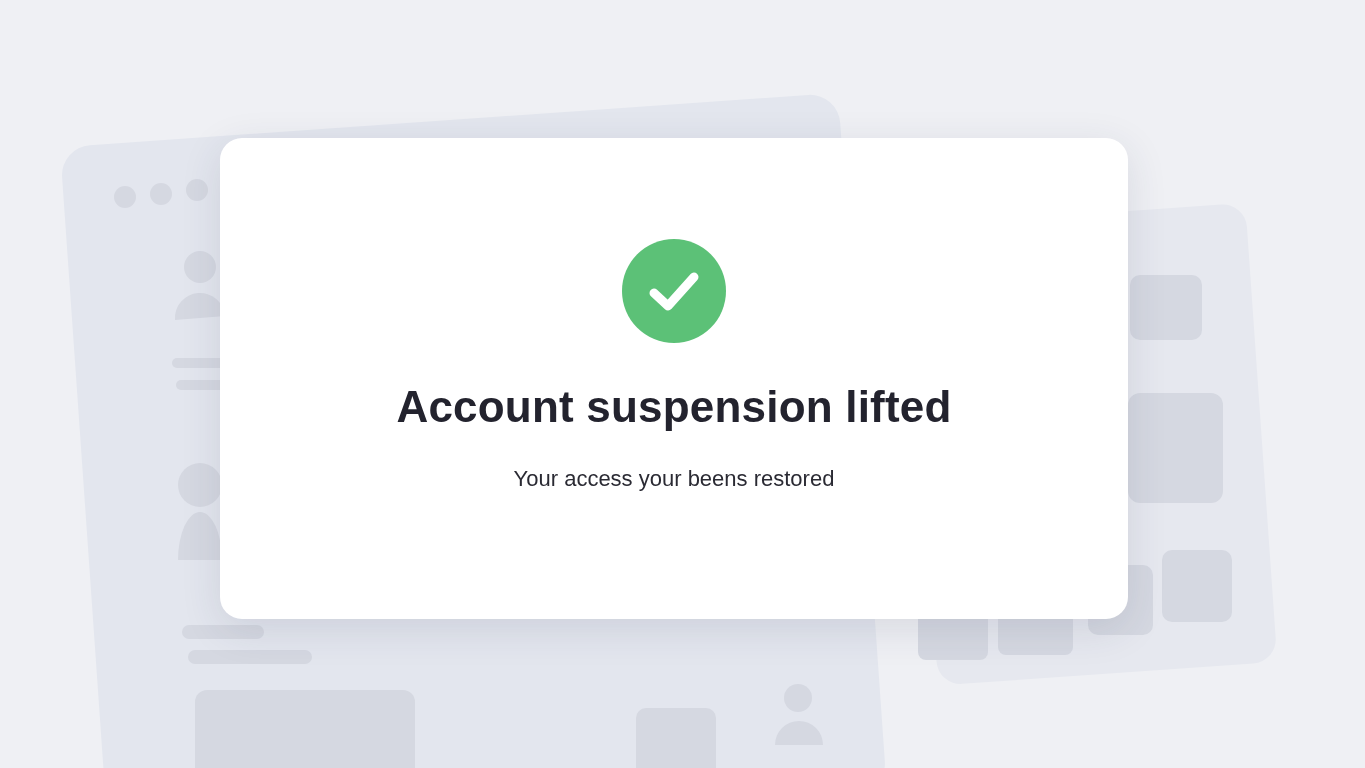  I want to click on dialog-title: Account suspension lifted, so click(674, 407).